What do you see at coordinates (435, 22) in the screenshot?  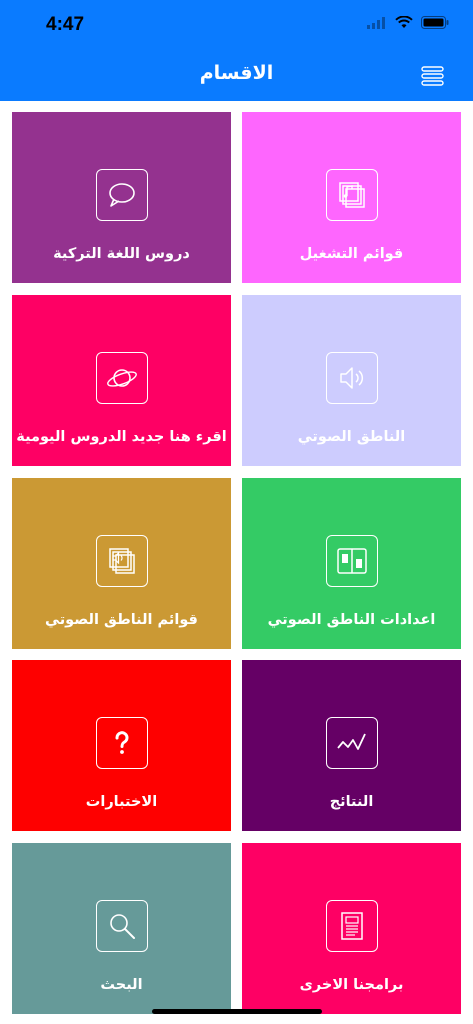 I see `battery-icon` at bounding box center [435, 22].